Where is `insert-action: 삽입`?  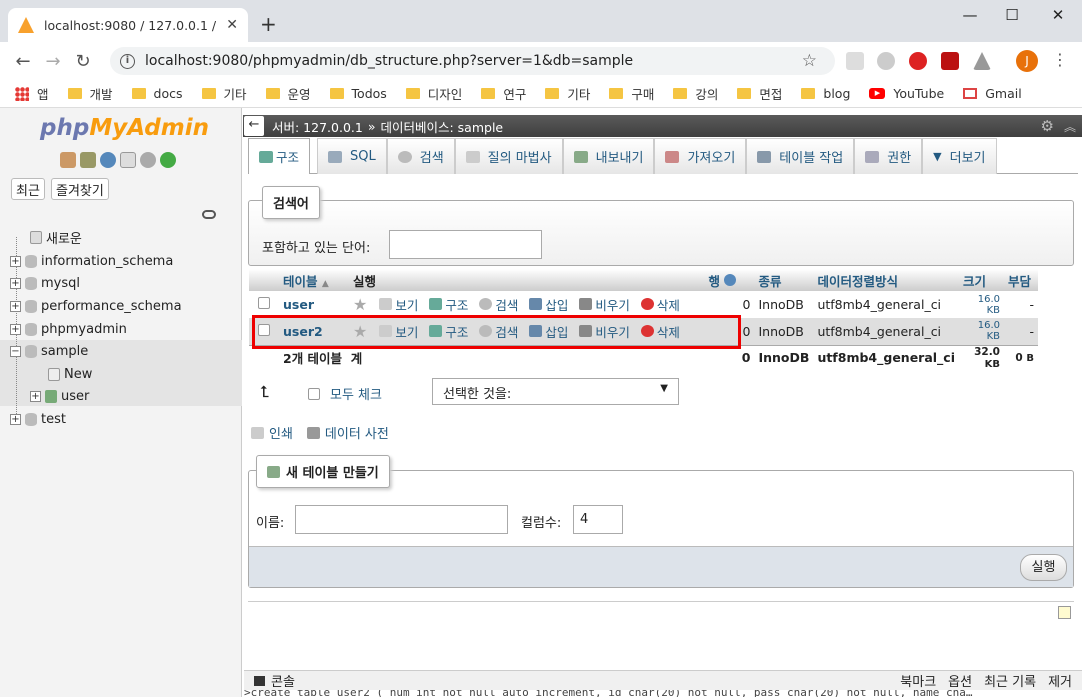
insert-action: 삽입 is located at coordinates (548, 304).